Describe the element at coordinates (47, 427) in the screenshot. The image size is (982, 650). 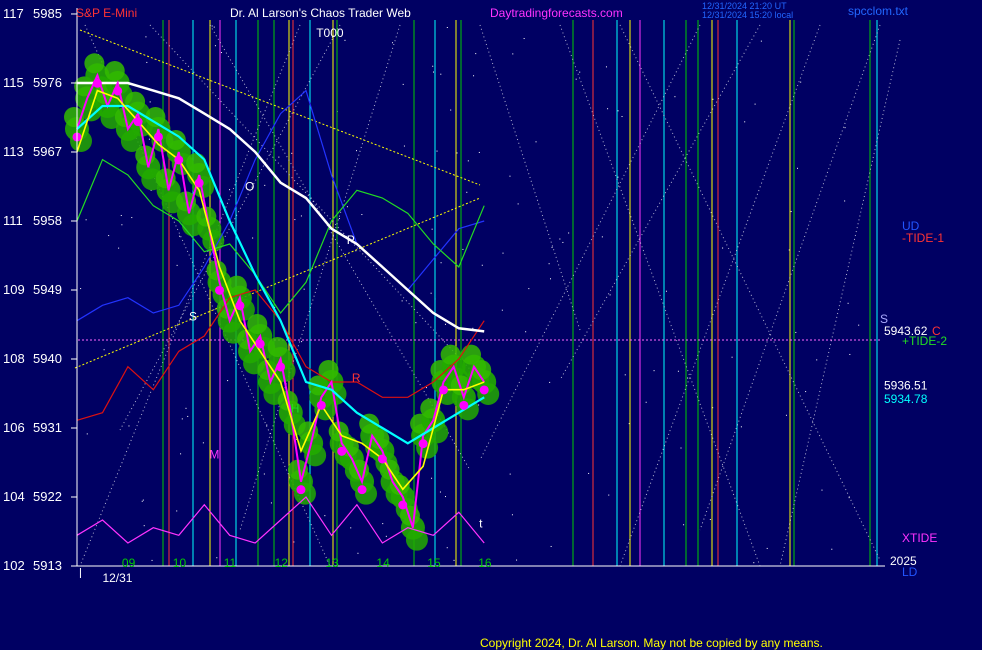
I see `y-tick-price: 5931` at that location.